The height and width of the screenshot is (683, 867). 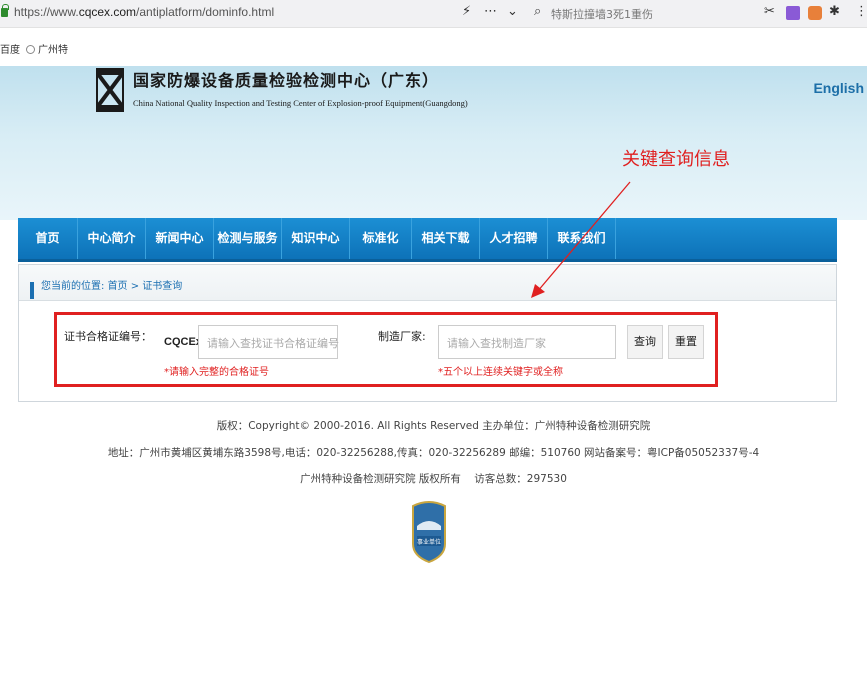 I want to click on scissors-icon: ✂, so click(x=769, y=11).